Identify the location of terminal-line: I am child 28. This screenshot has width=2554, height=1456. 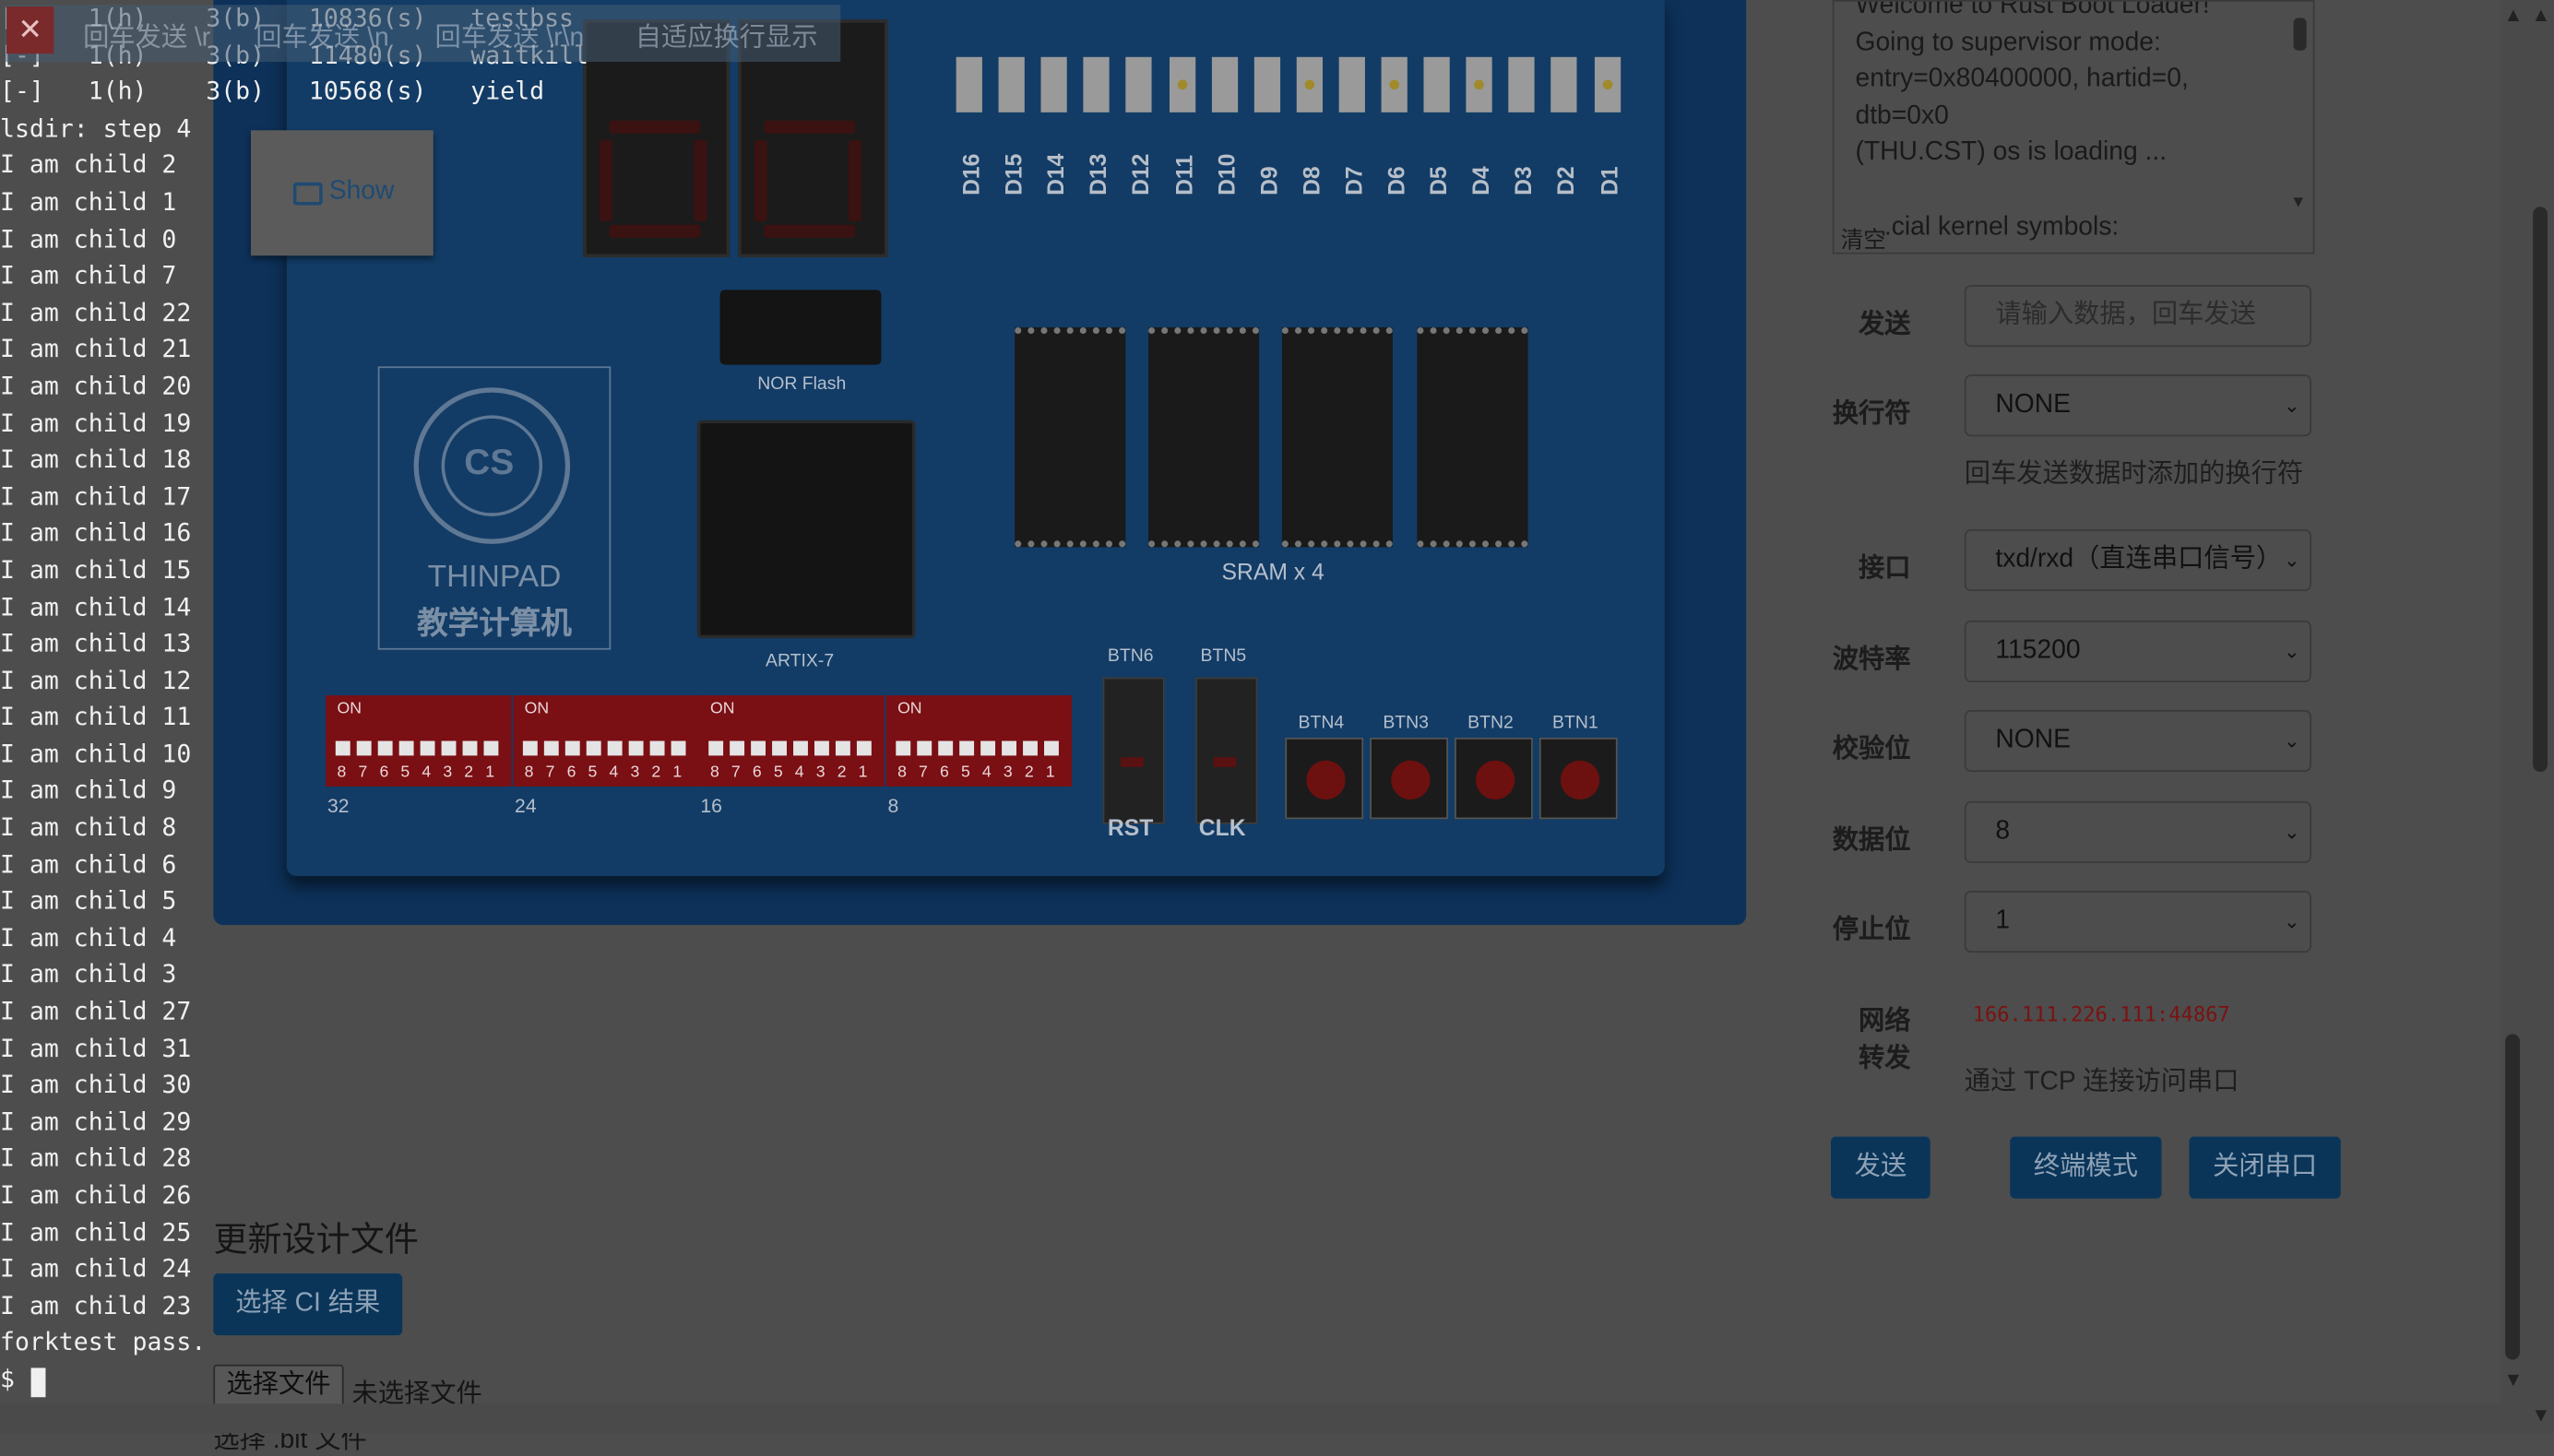
(96, 1158).